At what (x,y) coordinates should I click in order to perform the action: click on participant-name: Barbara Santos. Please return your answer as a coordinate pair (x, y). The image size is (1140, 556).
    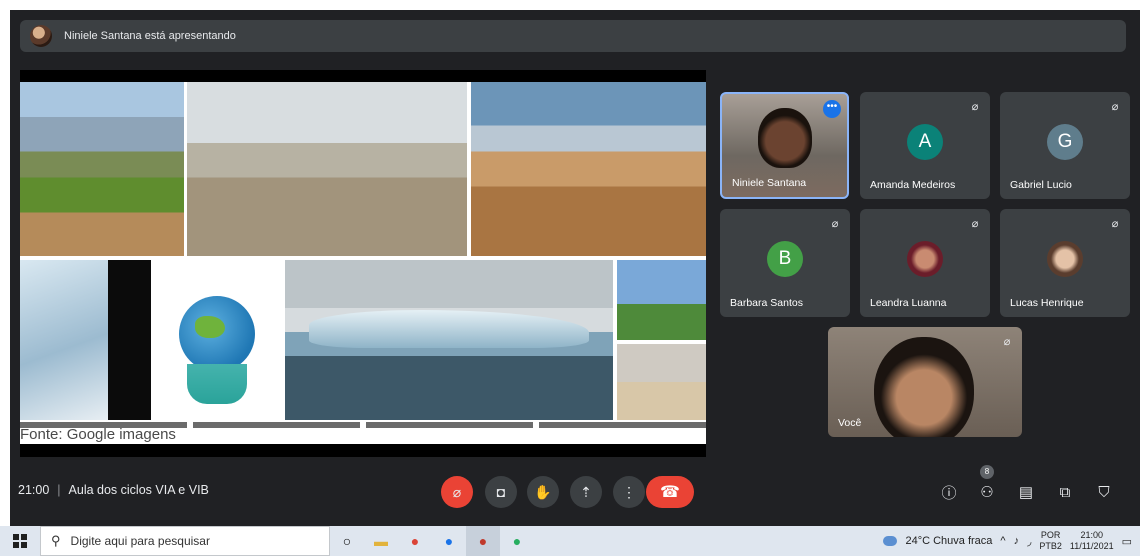
    Looking at the image, I should click on (766, 303).